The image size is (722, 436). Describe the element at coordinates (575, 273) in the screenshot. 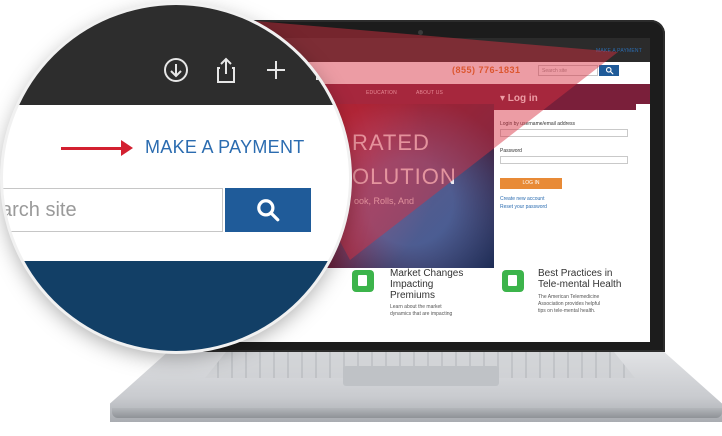

I see `card-2-title-line1: Best Practices in` at that location.